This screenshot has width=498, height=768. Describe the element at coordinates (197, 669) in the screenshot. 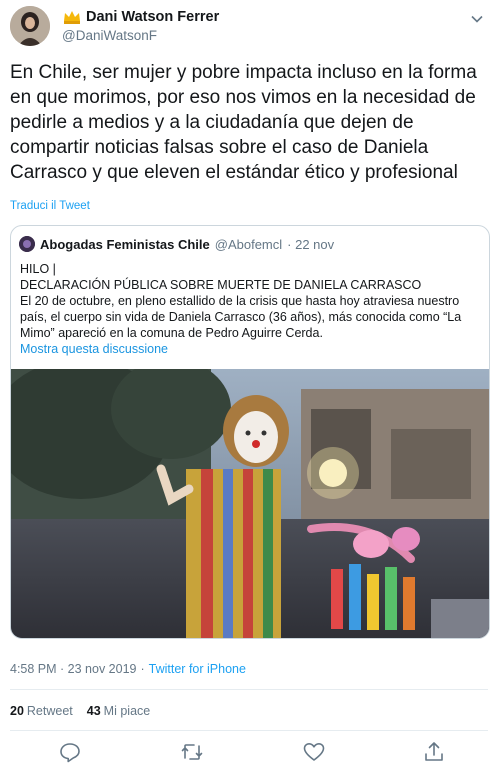

I see `tweet-source: Twitter for iPhone` at that location.